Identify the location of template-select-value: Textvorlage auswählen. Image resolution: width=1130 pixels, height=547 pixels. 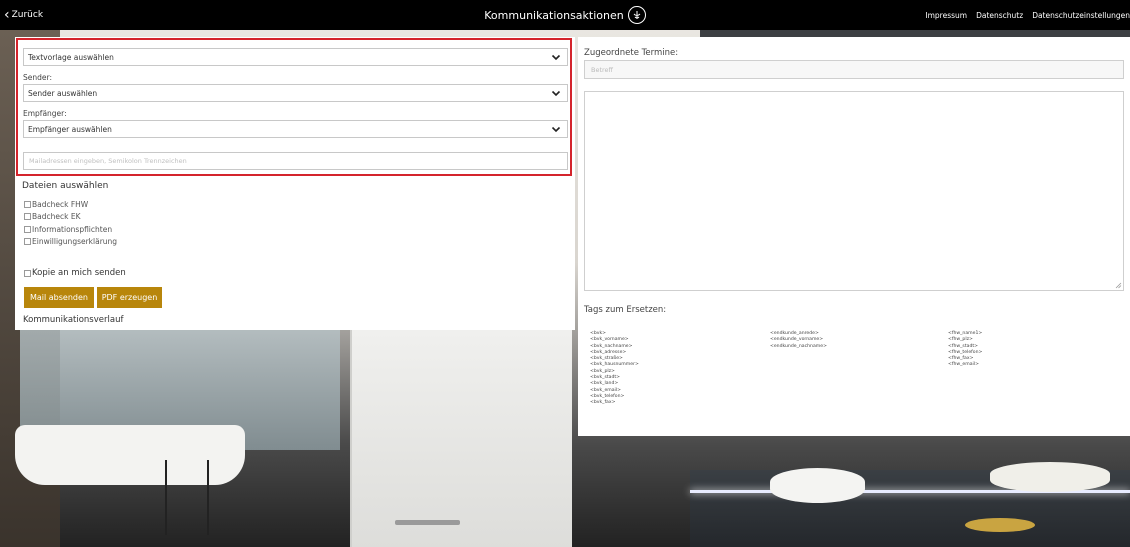
(71, 57).